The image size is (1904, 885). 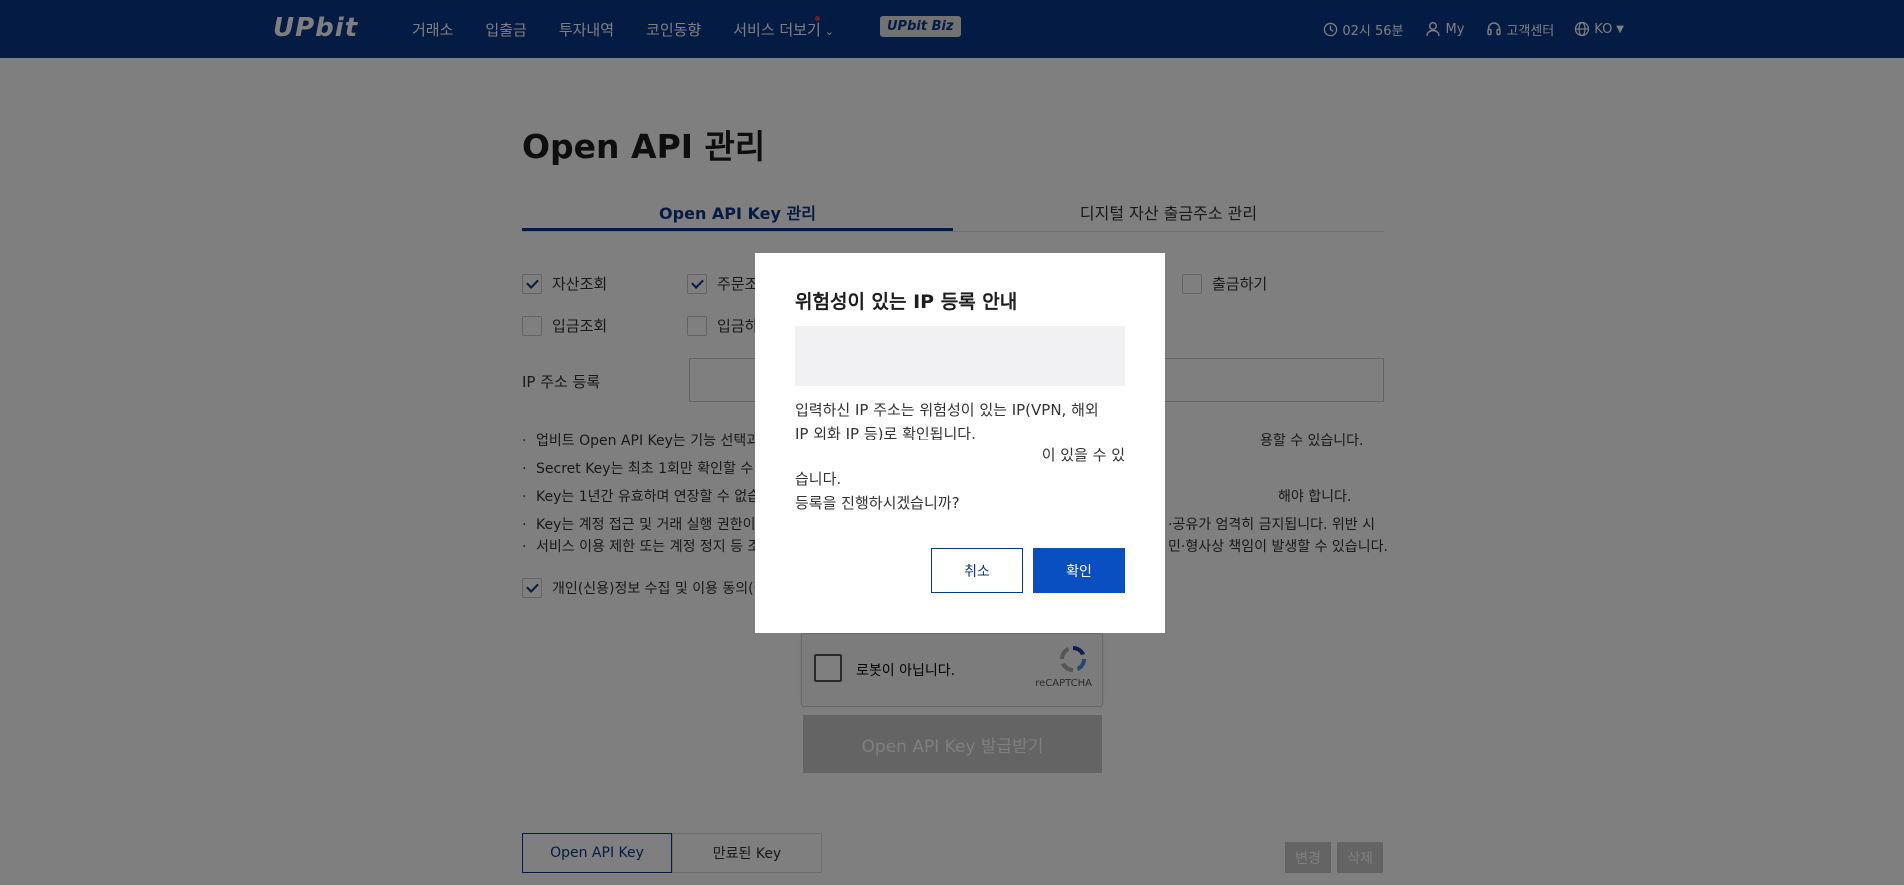 What do you see at coordinates (877, 503) in the screenshot?
I see `modal-text: 등록을 진행하시겠습니까?` at bounding box center [877, 503].